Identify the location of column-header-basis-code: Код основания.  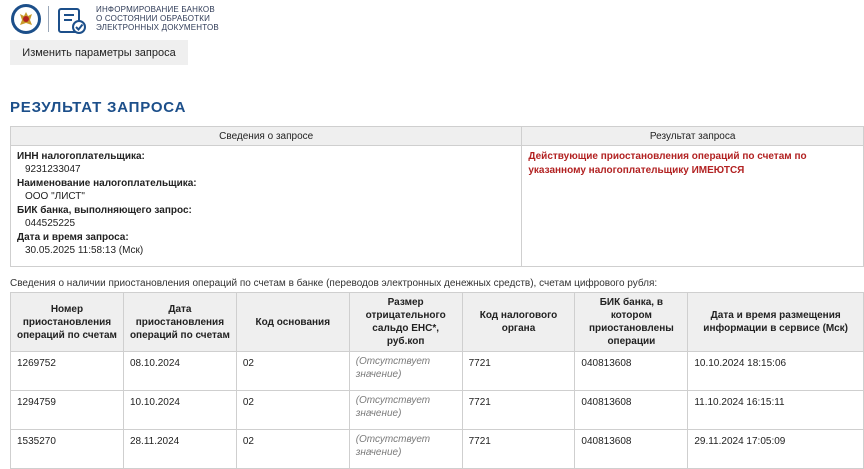
(292, 322).